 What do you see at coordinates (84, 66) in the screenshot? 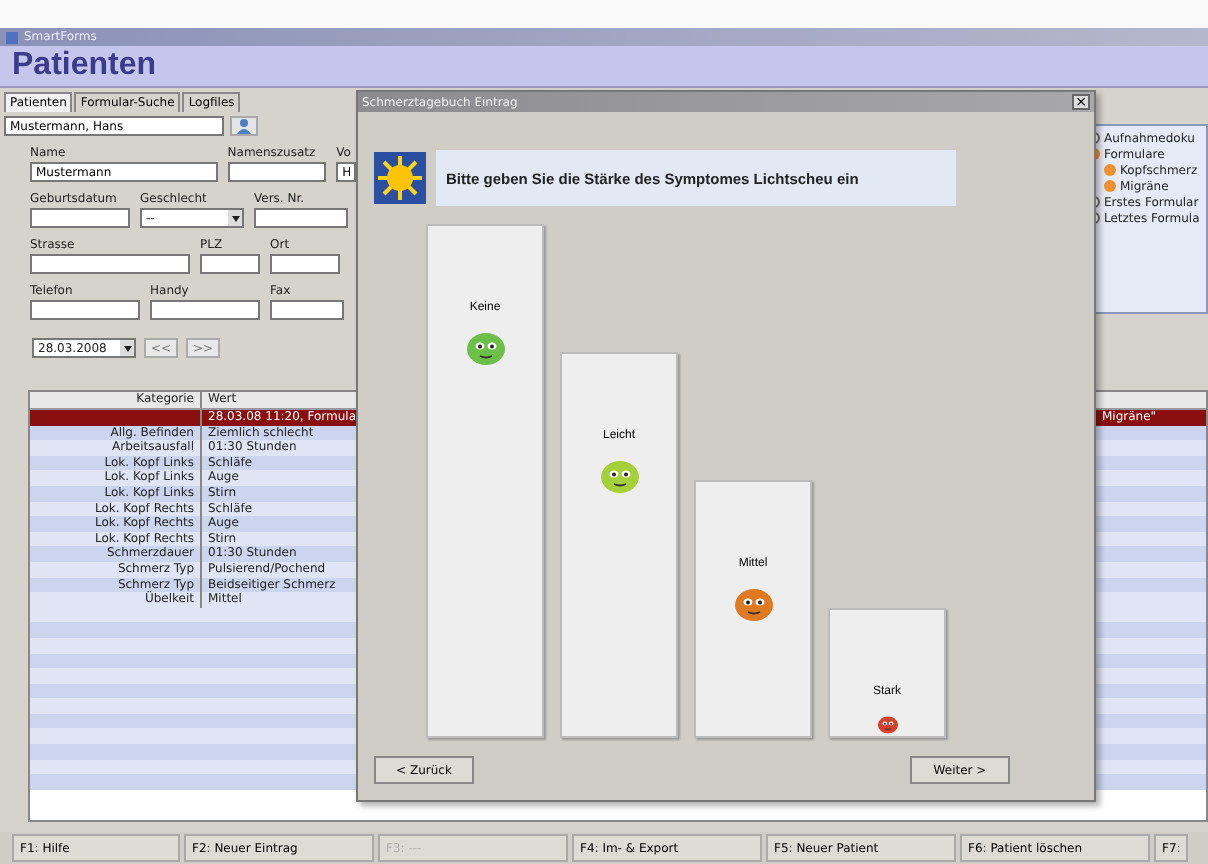
I see `page-title: Patienten` at bounding box center [84, 66].